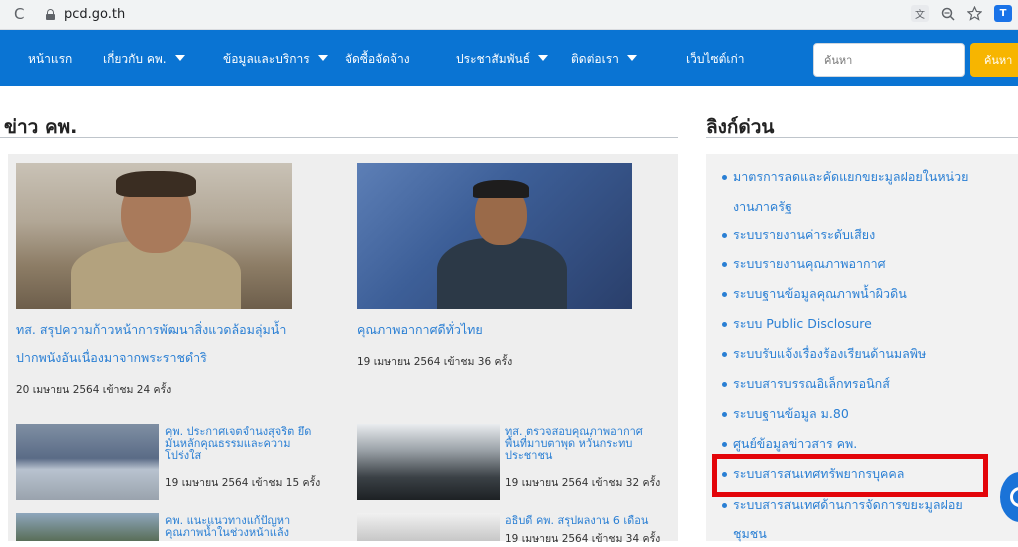  What do you see at coordinates (583, 539) in the screenshot?
I see `news-meta: 19 เมษายน 2564 เข้าชม 34 ครั้ง` at bounding box center [583, 539].